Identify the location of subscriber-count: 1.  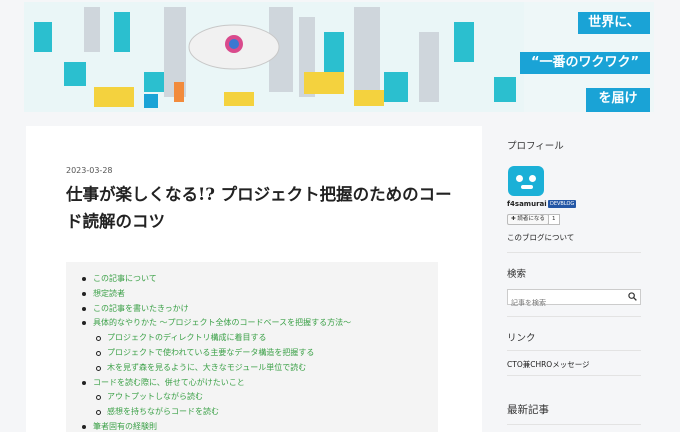
(554, 219).